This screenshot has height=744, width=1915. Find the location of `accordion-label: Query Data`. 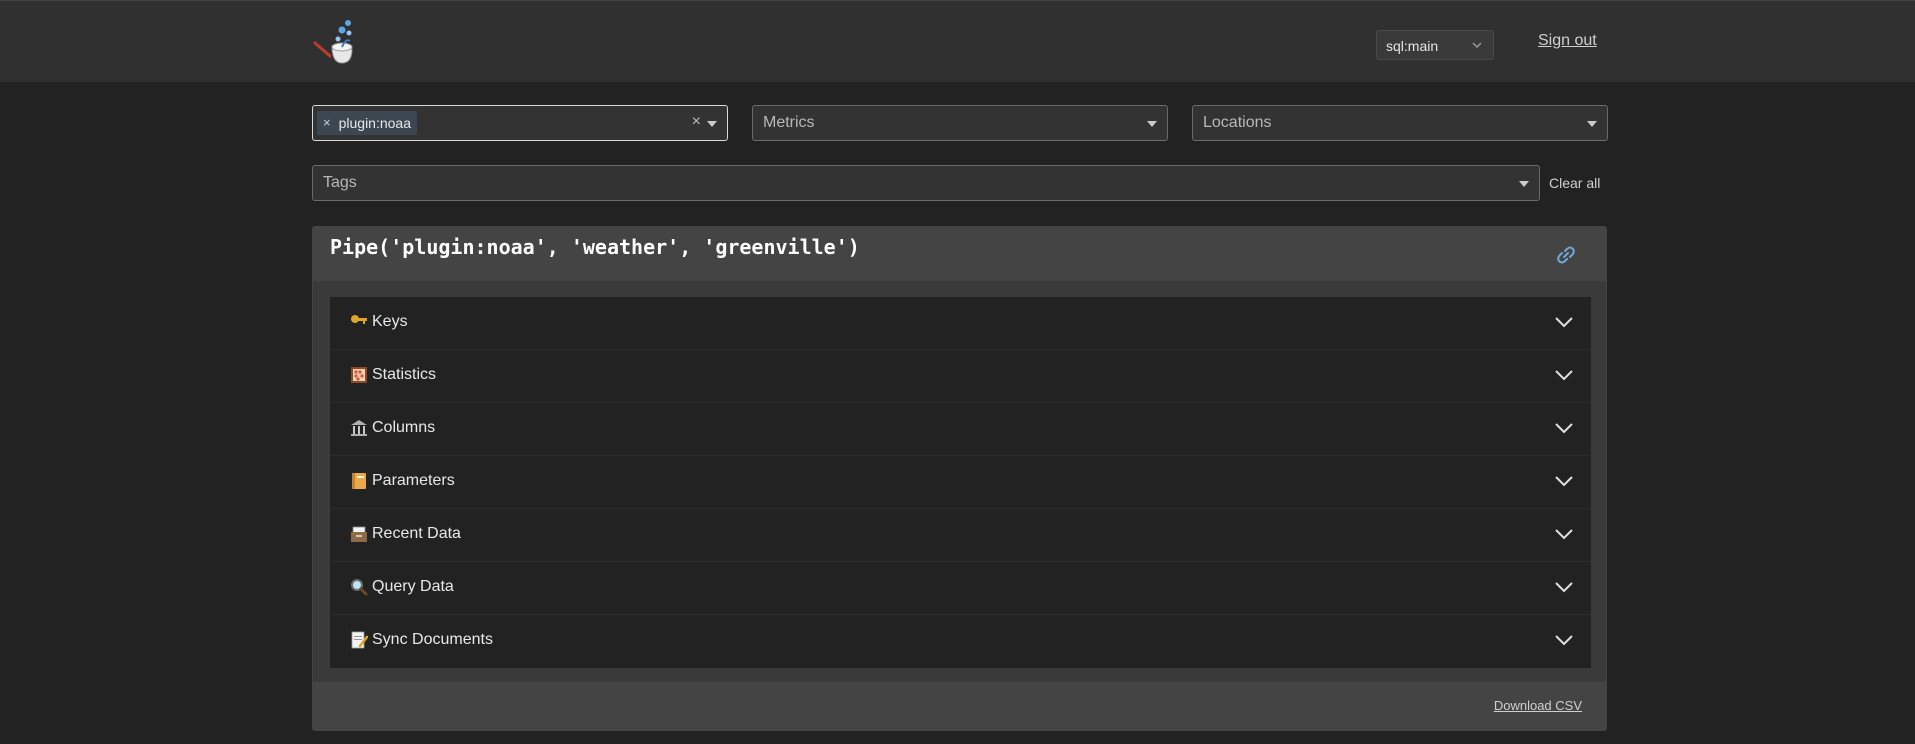

accordion-label: Query Data is located at coordinates (413, 586).